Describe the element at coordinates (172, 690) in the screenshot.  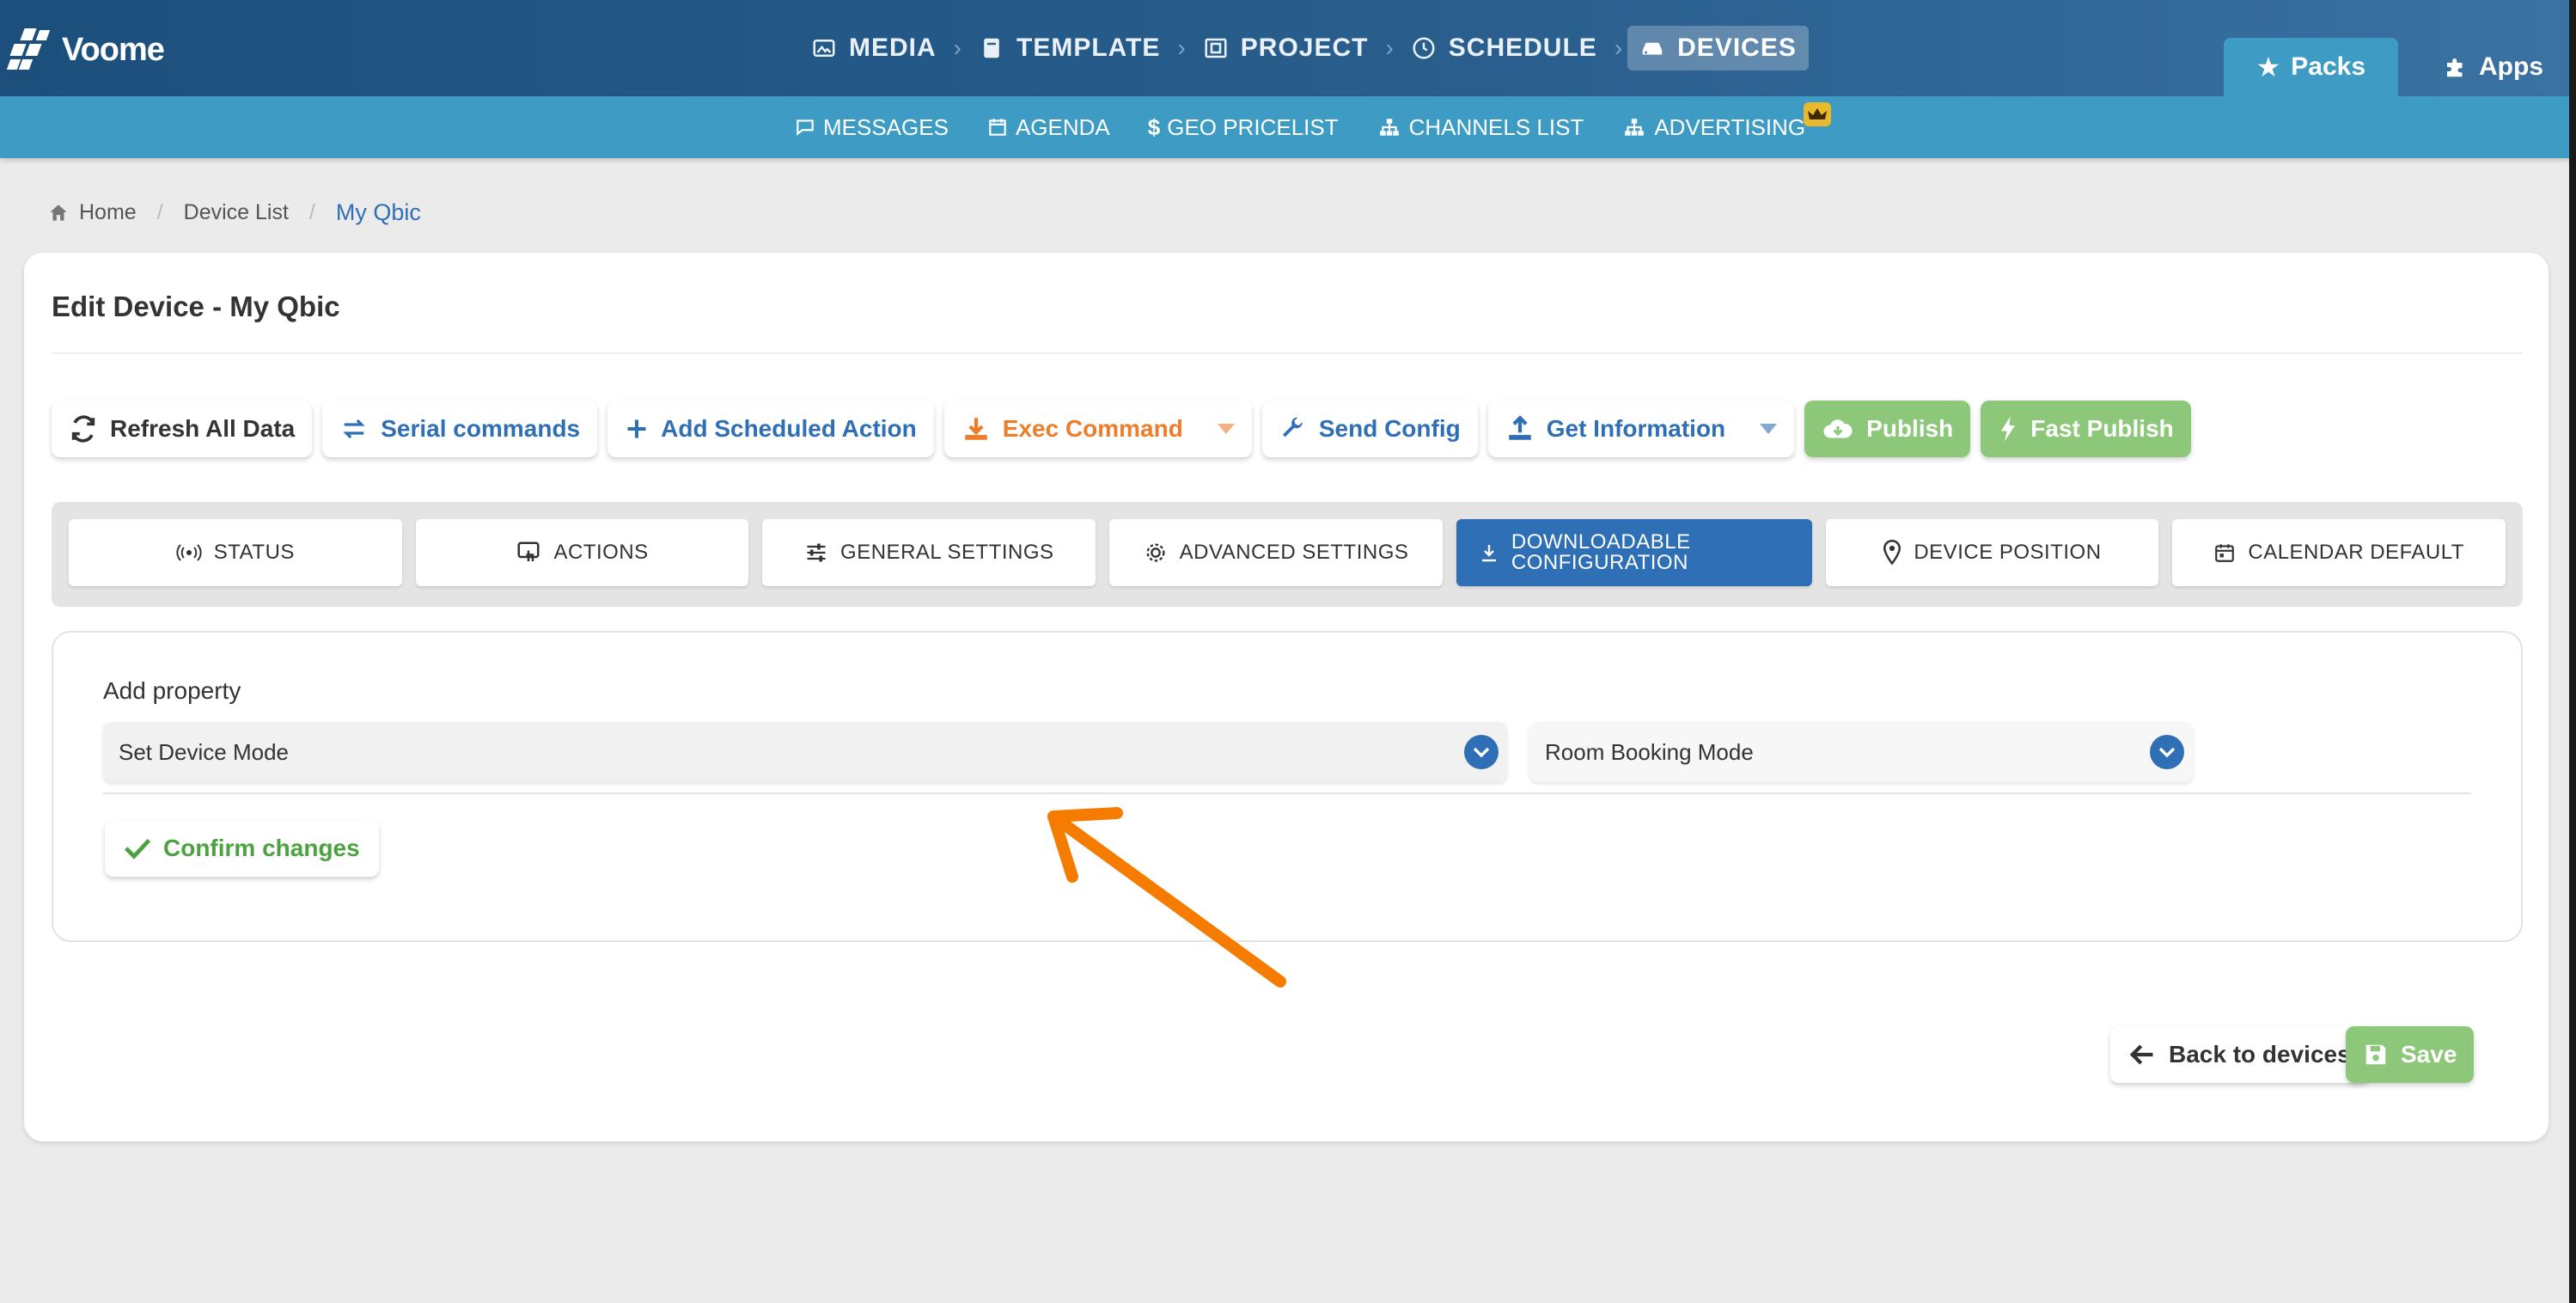
I see `add-property-label: Add property` at that location.